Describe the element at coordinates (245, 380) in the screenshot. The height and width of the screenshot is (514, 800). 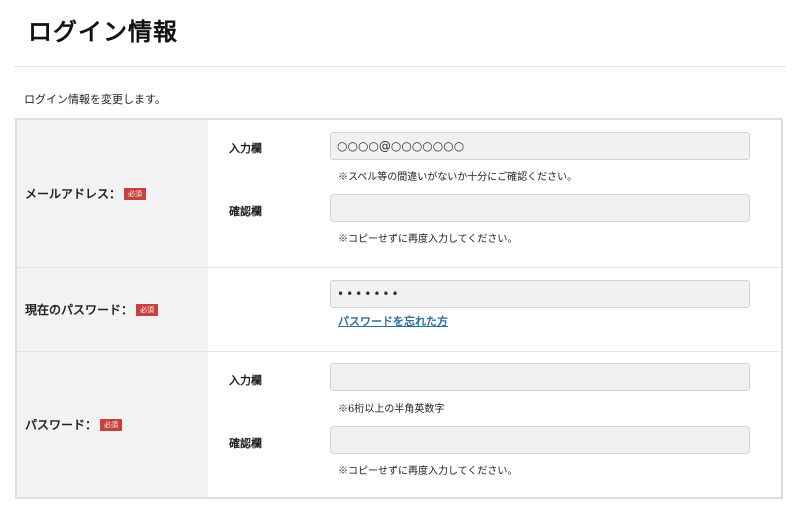
I see `password-input-label: 入力欄` at that location.